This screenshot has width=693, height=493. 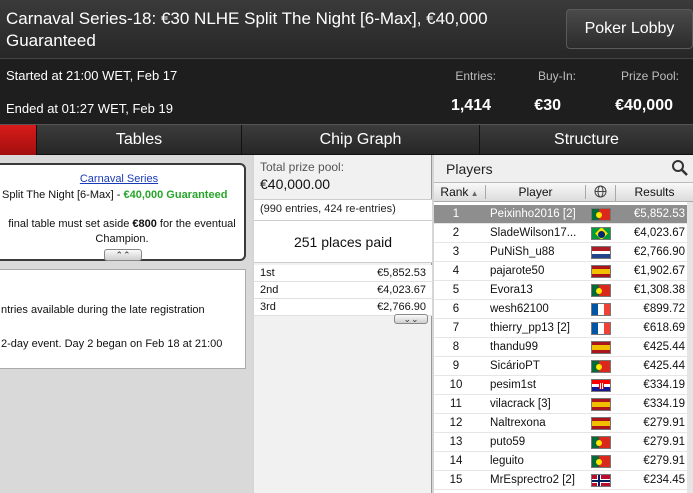 I want to click on note-text-a: final table must set aside, so click(x=70, y=224).